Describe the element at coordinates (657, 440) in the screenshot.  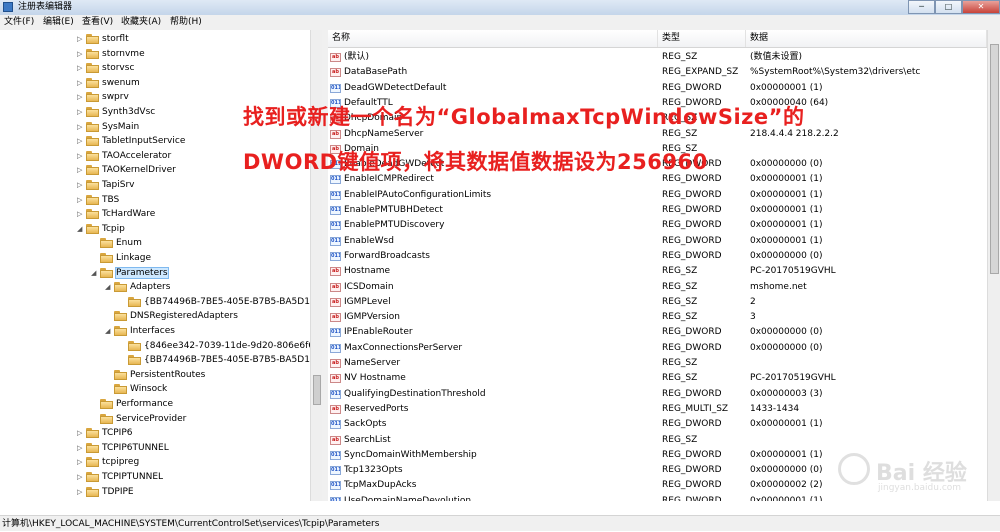
I see `value-row: ab SearchList REG_SZ` at that location.